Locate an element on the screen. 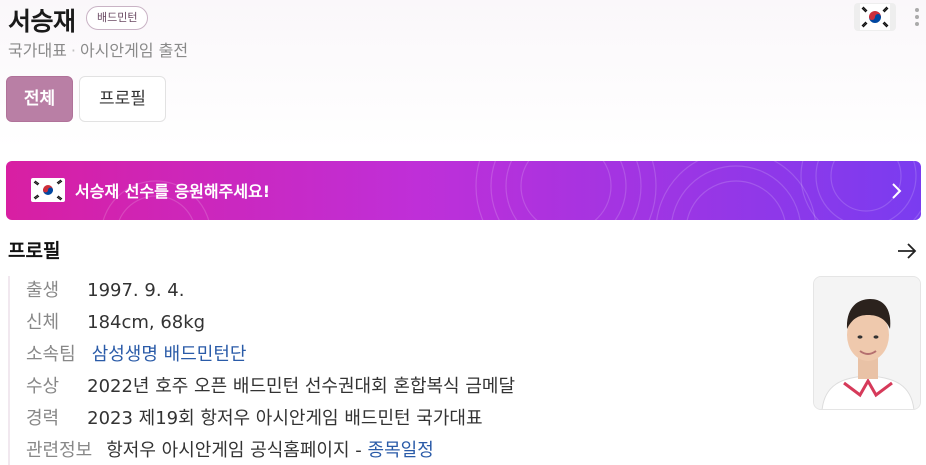 This screenshot has width=926, height=465. profile-row-award: 수상 2022년 호주 오픈 배드민턴 선수권대회 혼합복식 금메달 is located at coordinates (270, 385).